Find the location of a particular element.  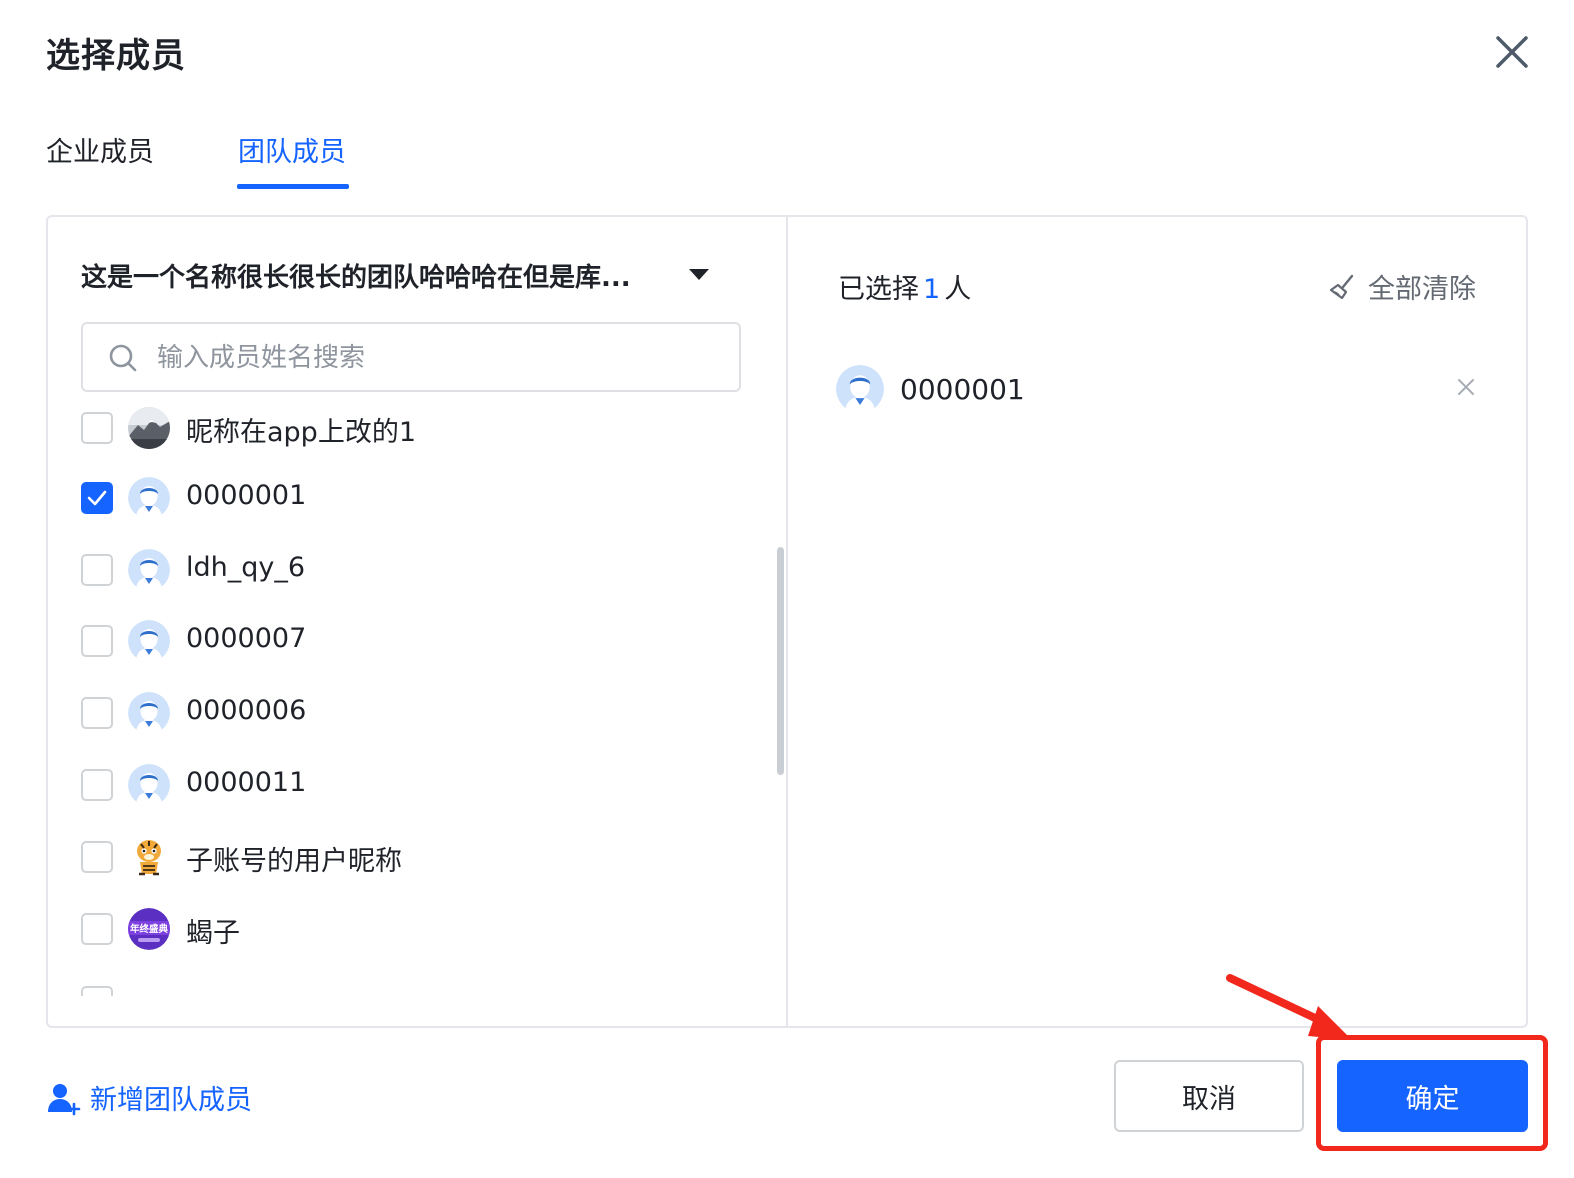

add-team-member-label: 新增团队成员 is located at coordinates (171, 1100).